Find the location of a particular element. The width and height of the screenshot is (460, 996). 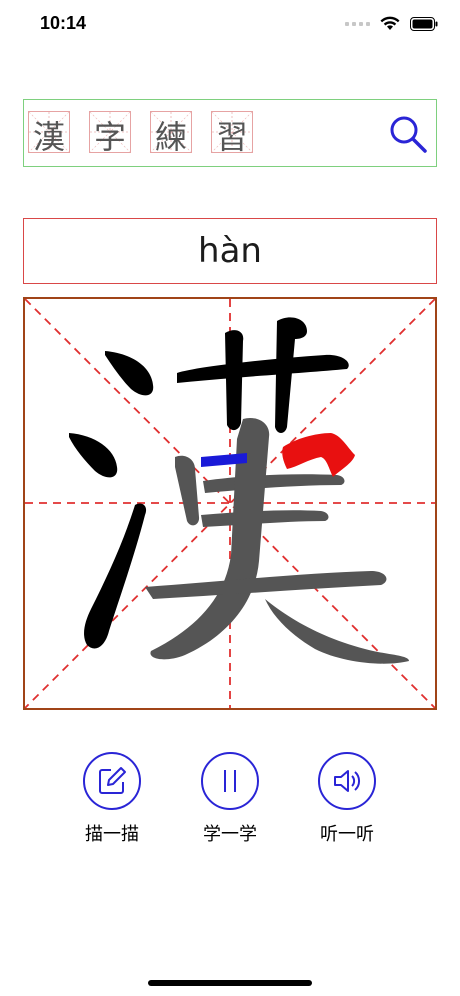

trace-button-label: 描一描 is located at coordinates (112, 834).